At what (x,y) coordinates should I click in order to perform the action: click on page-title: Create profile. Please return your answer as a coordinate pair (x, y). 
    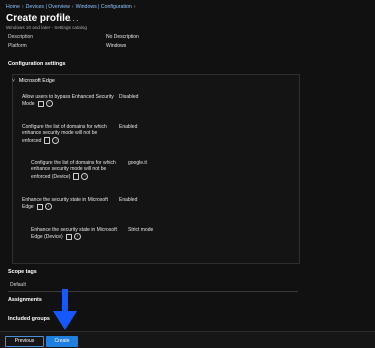
    Looking at the image, I should click on (38, 18).